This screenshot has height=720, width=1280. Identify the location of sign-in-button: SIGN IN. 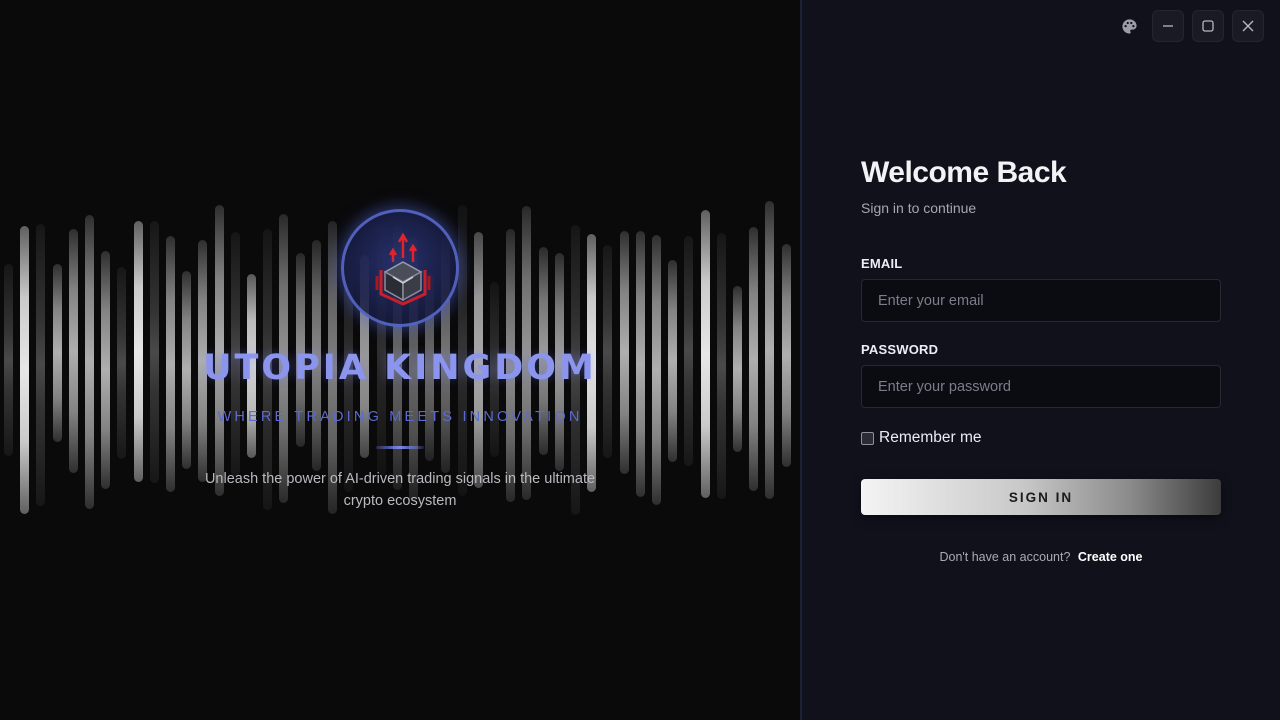
(1041, 497).